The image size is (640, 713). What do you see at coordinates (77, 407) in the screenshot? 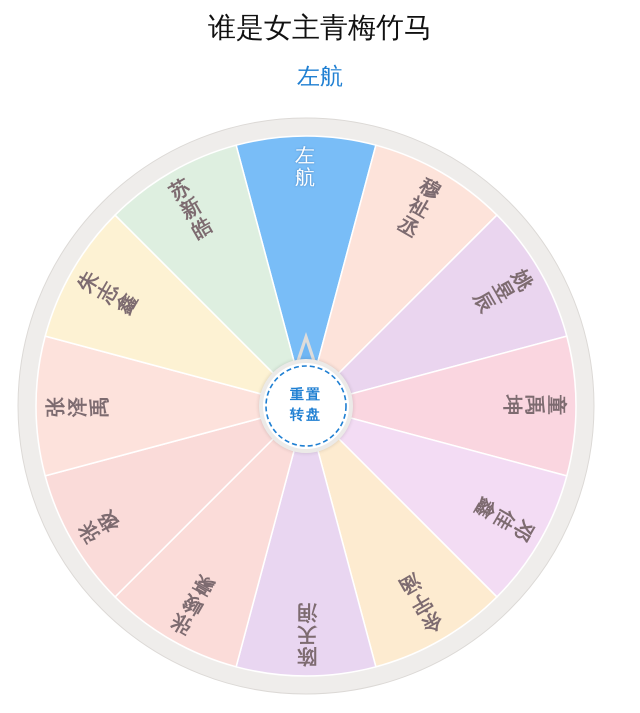
I see `segment-label: 张泽禹` at bounding box center [77, 407].